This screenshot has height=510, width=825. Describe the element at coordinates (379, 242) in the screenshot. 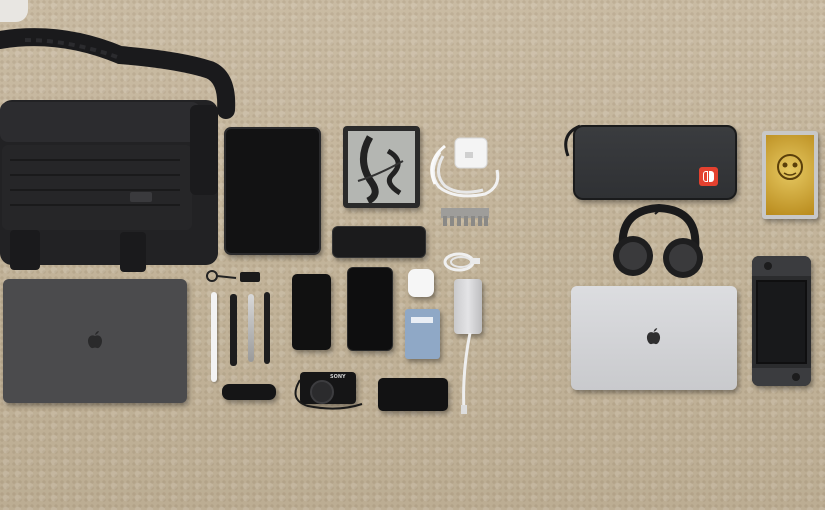

I see `bluetooth-speaker` at that location.